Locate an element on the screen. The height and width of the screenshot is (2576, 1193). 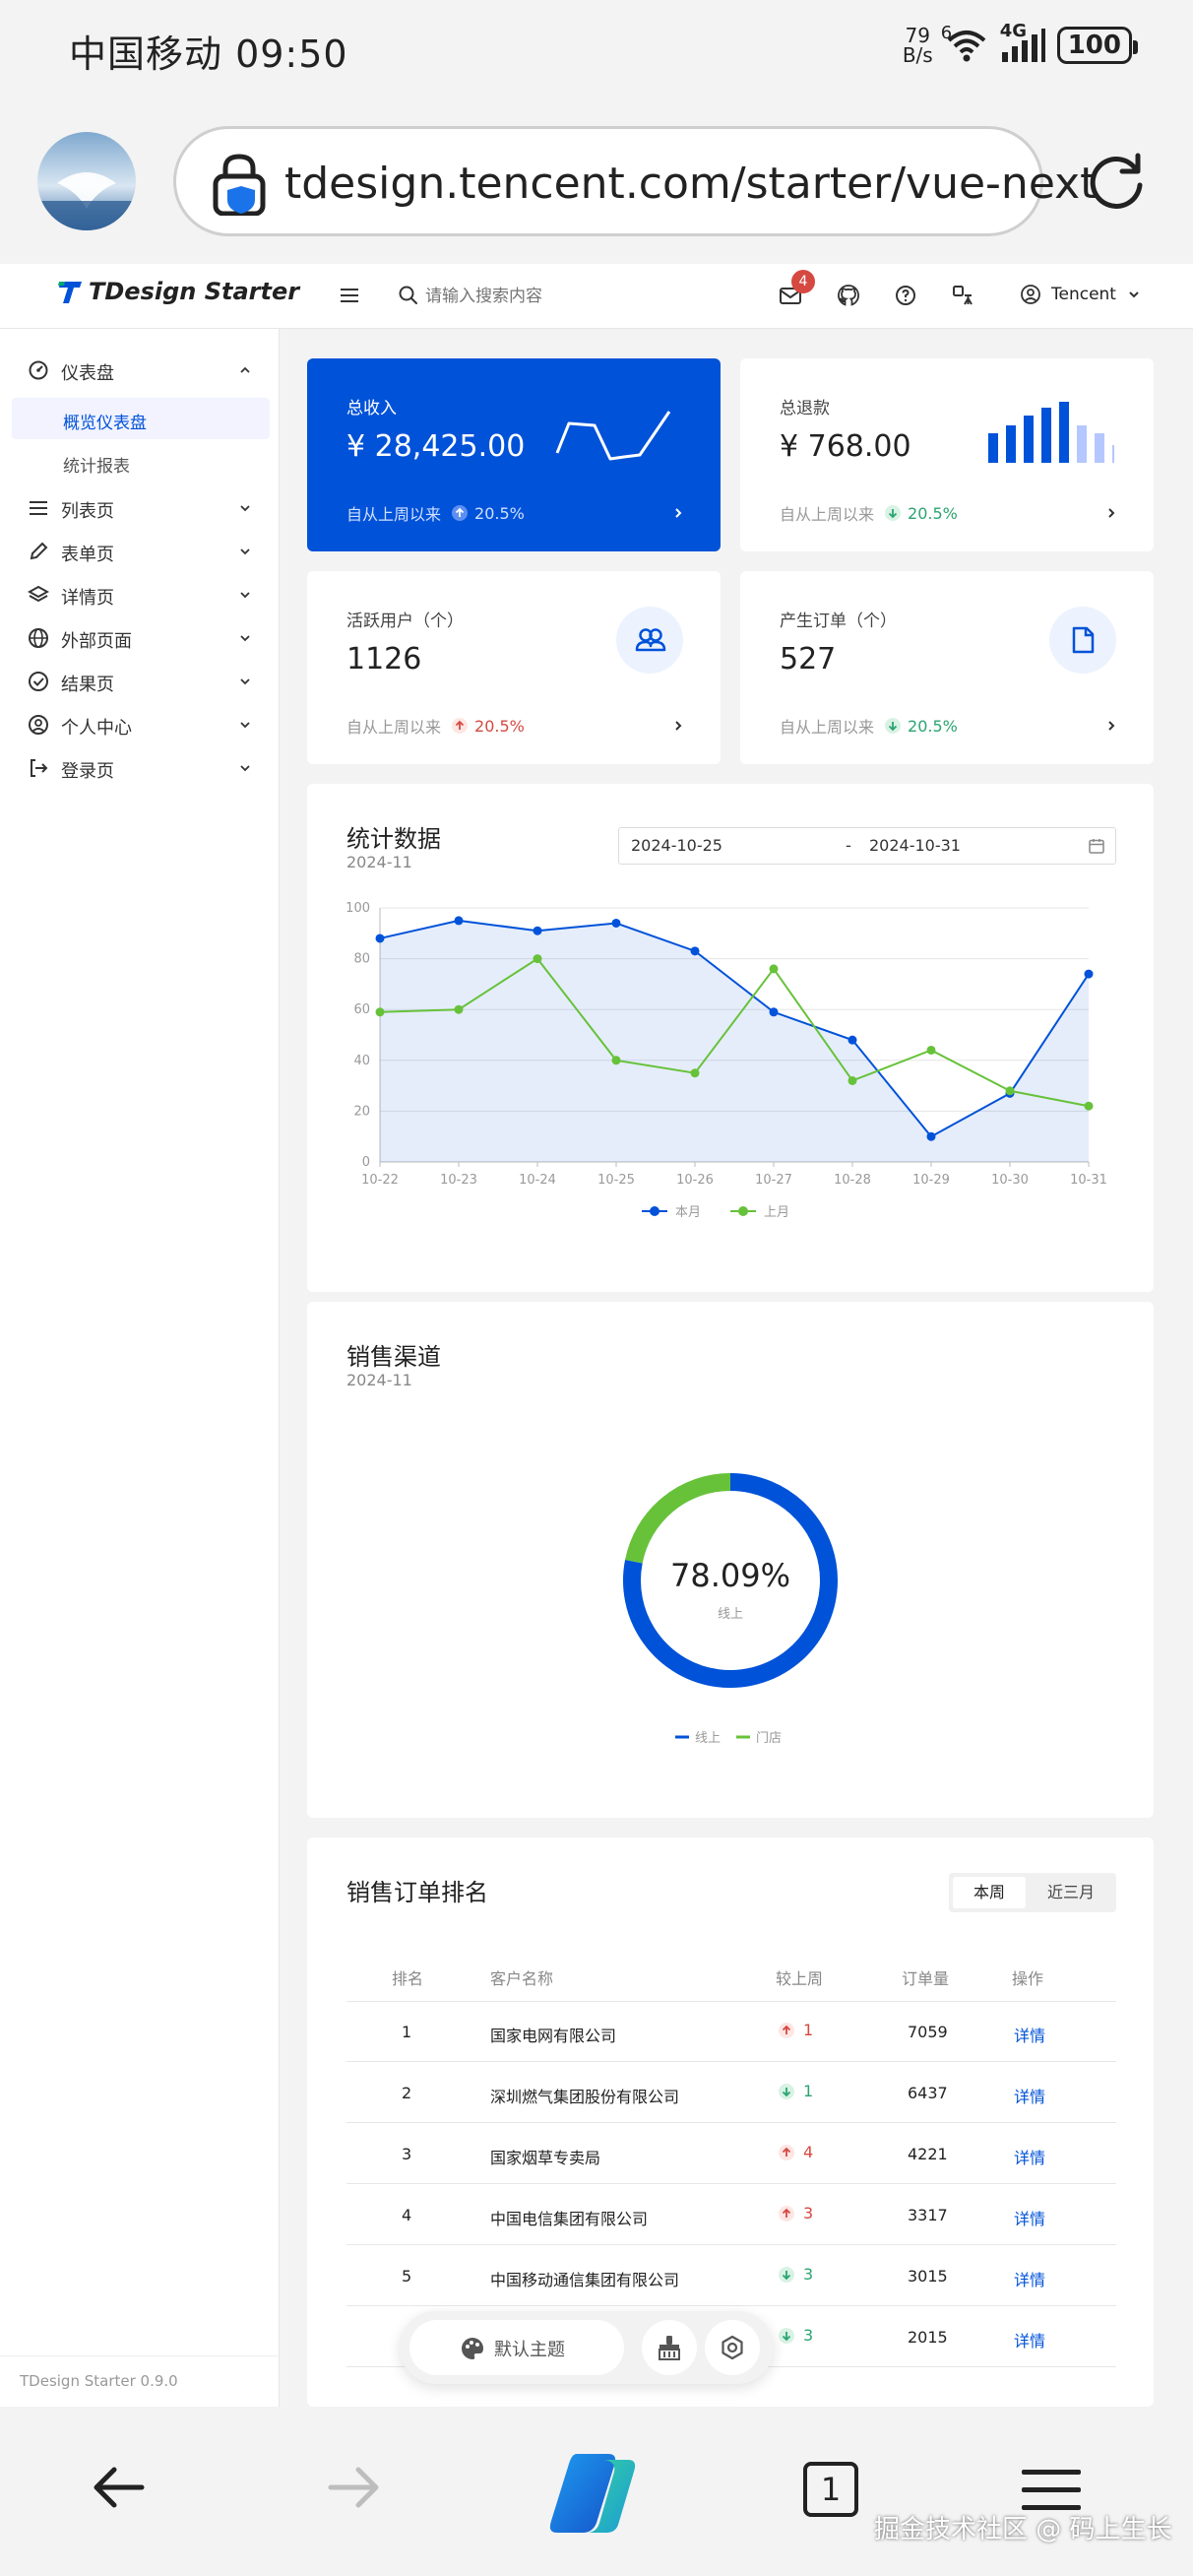
menu-icon is located at coordinates (349, 295).